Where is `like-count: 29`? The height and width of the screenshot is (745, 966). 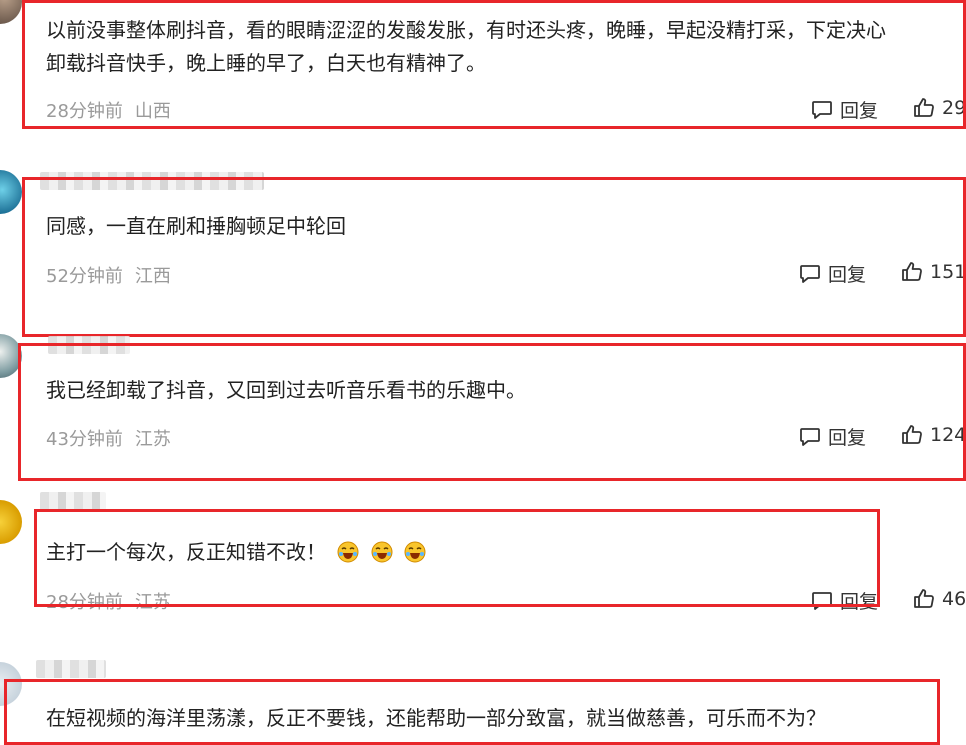
like-count: 29 is located at coordinates (954, 108).